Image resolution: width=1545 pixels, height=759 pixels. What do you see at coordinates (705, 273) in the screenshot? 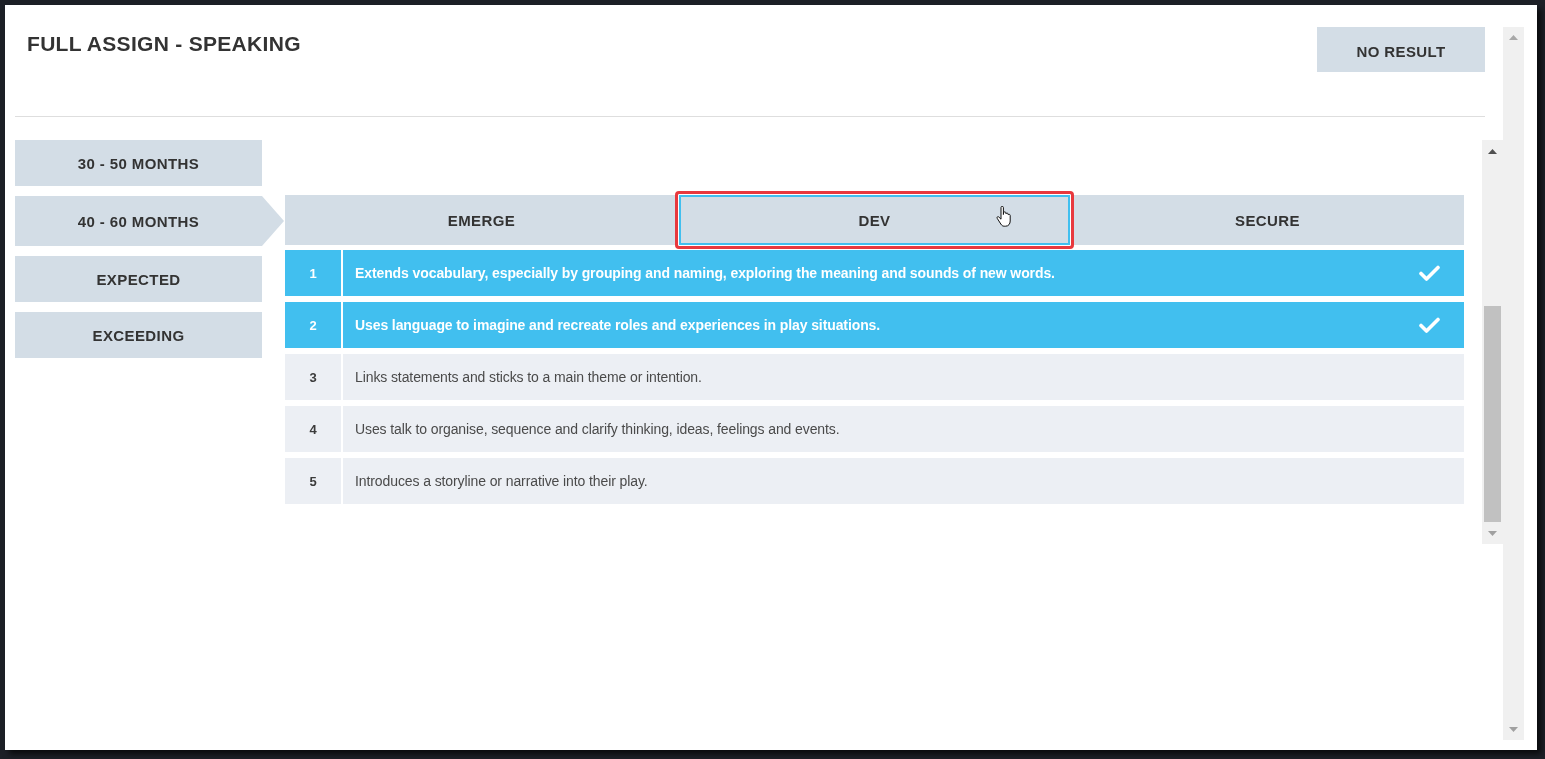
I see `statement-text: Extends vocabulary, especially by grouping and naming, exploring the meaning and sounds of new words.` at bounding box center [705, 273].